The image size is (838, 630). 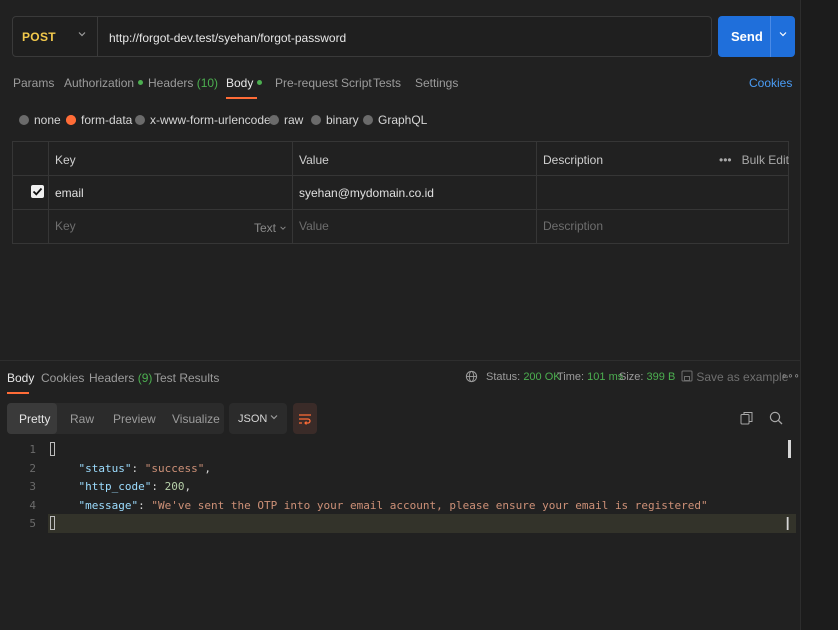 I want to click on tab-tests: Tests, so click(x=387, y=83).